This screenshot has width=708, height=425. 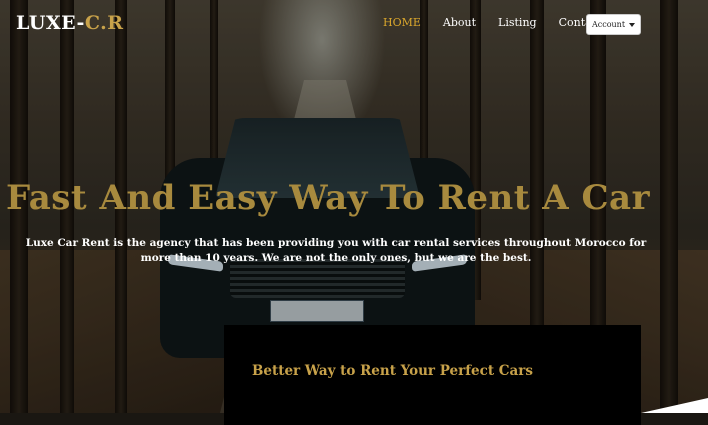 What do you see at coordinates (459, 22) in the screenshot?
I see `nav-about: About` at bounding box center [459, 22].